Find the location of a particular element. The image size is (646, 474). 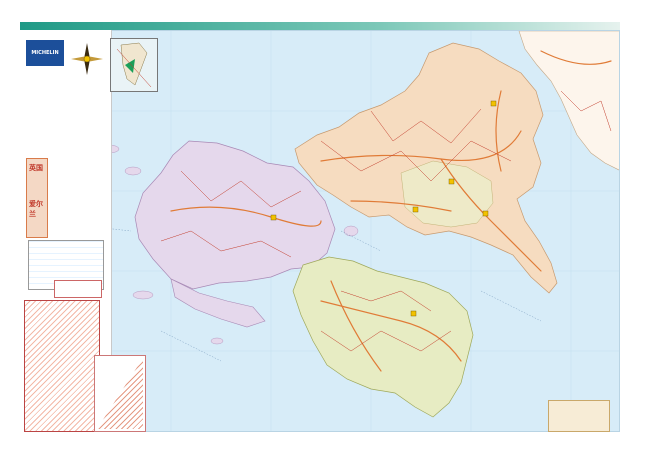

info-box is located at coordinates (579, 416).